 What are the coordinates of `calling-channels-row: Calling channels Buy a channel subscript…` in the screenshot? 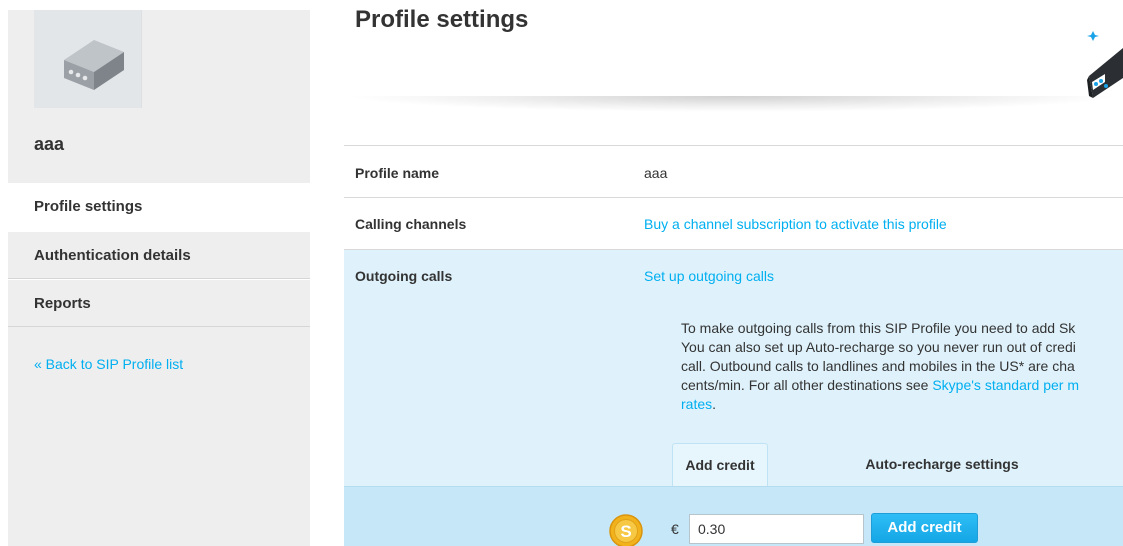 It's located at (733, 223).